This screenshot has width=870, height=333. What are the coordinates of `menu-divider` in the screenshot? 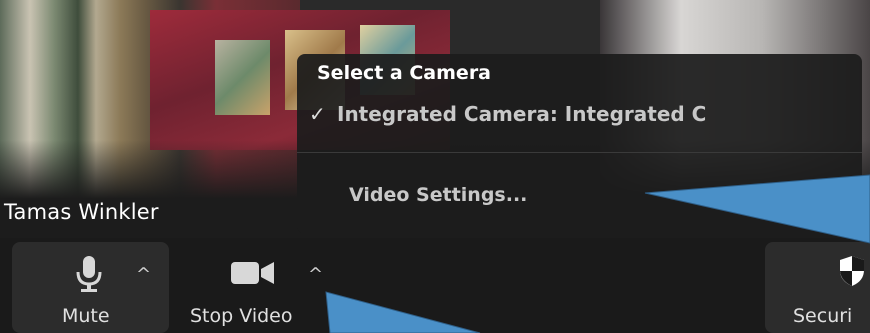 It's located at (579, 152).